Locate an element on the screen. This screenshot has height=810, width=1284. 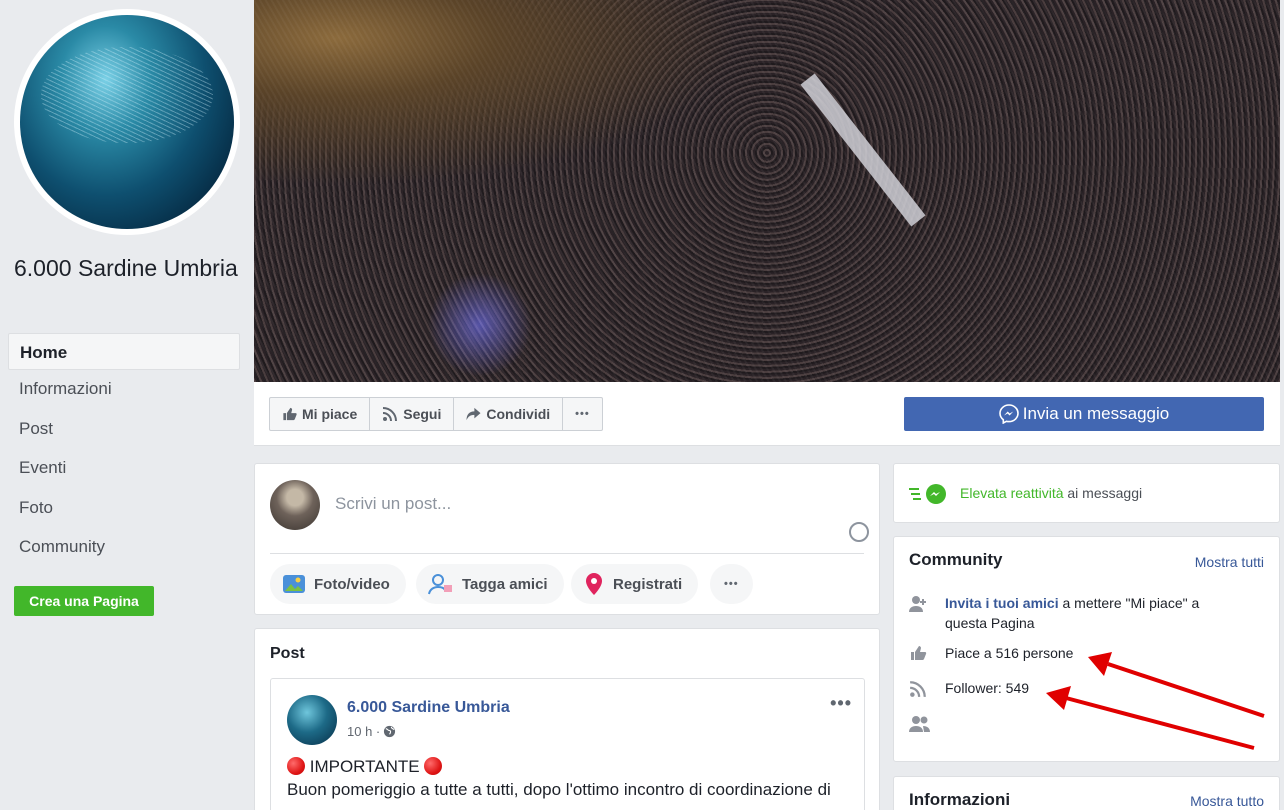
post-title: IMPORTANTE is located at coordinates (364, 766).